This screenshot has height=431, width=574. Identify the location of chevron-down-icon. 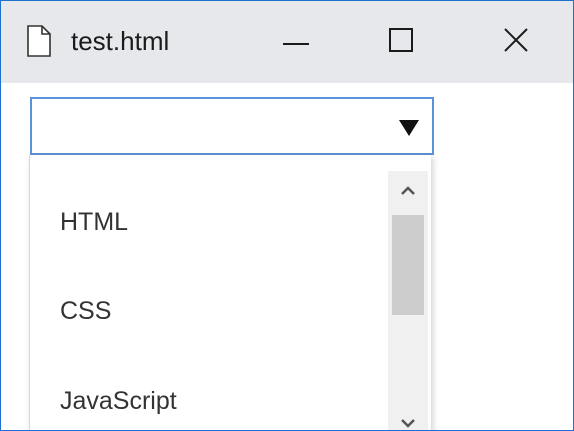
(408, 423).